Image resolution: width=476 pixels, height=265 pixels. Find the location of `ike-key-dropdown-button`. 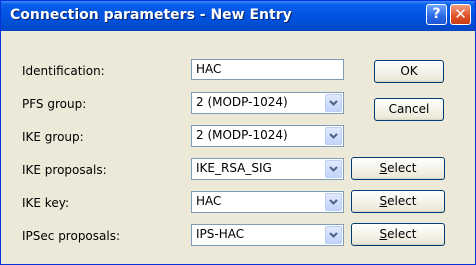

ike-key-dropdown-button is located at coordinates (333, 202).